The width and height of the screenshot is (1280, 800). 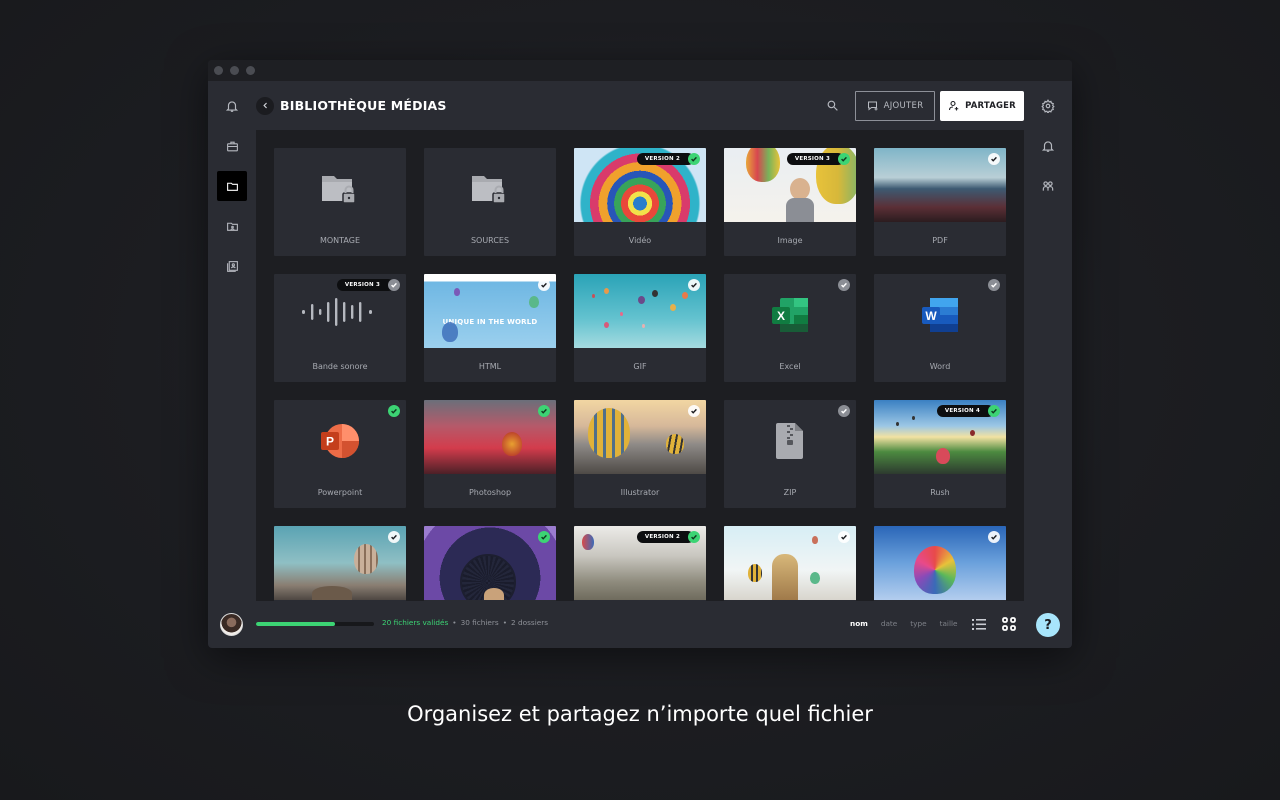 I want to click on user-avatar, so click(x=231, y=624).